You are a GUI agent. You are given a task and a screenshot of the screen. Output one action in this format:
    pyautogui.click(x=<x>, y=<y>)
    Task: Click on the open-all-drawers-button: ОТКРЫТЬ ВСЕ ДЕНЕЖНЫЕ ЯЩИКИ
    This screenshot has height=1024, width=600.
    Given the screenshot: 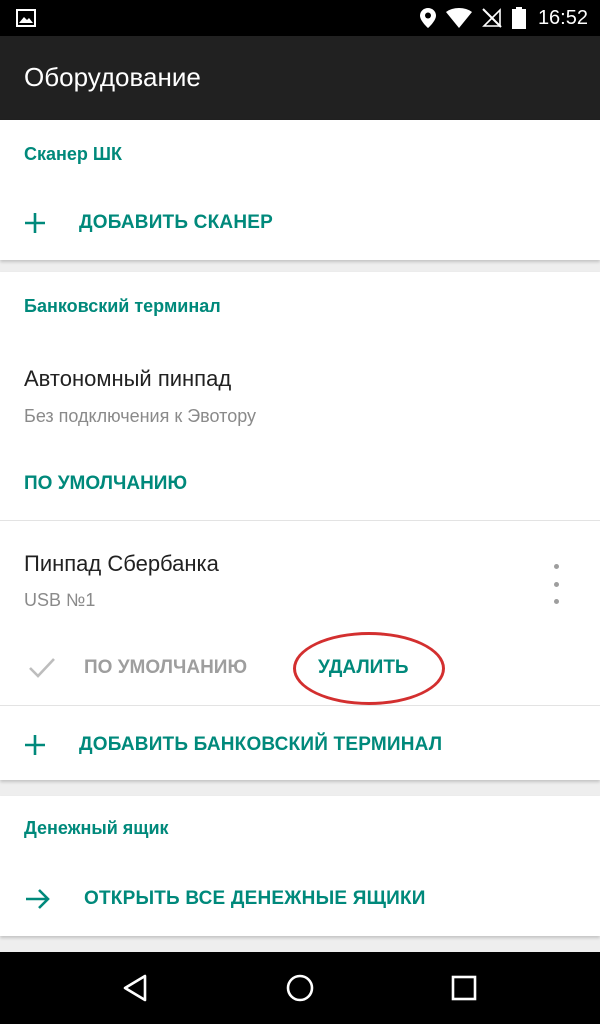 What is the action you would take?
    pyautogui.click(x=225, y=899)
    